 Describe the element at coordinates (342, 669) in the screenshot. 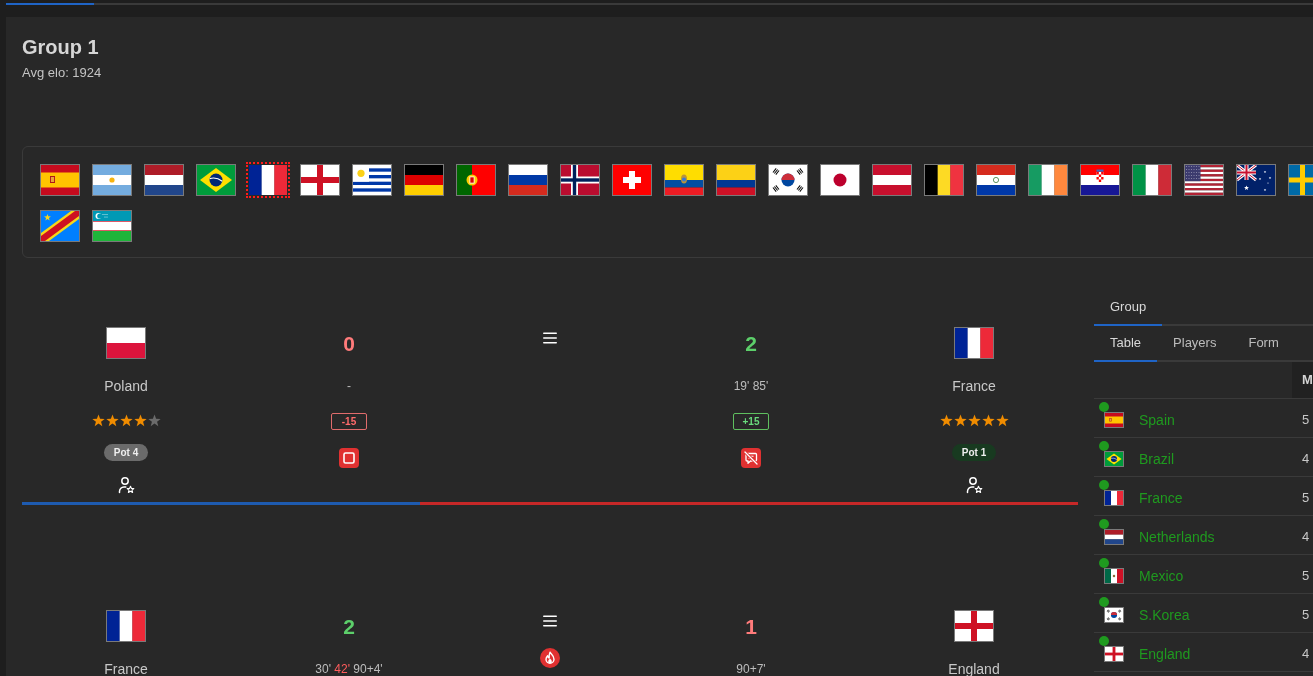

I see `goal-minute: 42'` at that location.